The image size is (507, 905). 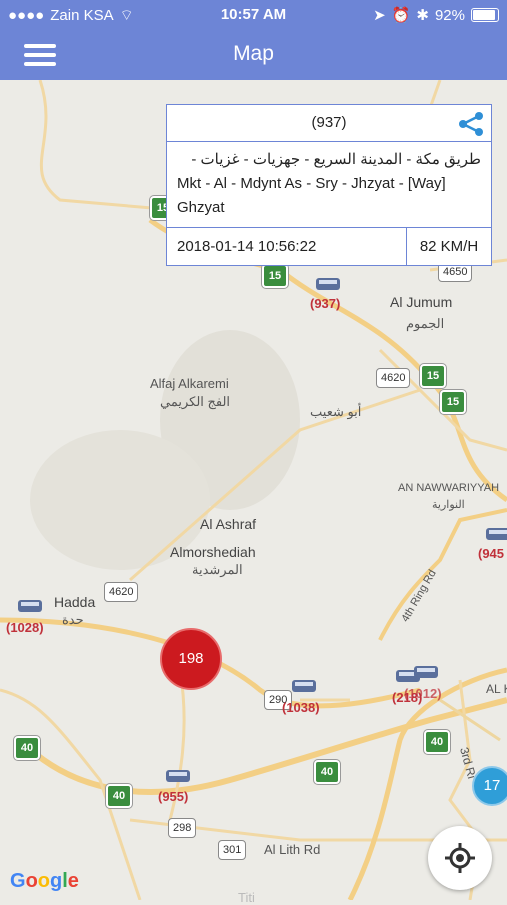 What do you see at coordinates (301, 707) in the screenshot?
I see `vehicle-label: (1038)` at bounding box center [301, 707].